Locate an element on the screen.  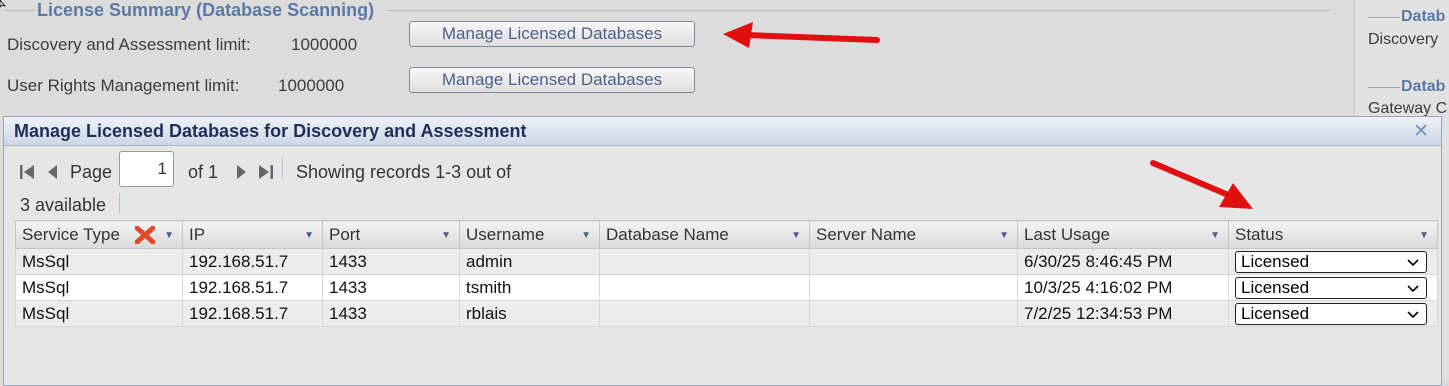
annotation-arrow-button is located at coordinates (801, 35).